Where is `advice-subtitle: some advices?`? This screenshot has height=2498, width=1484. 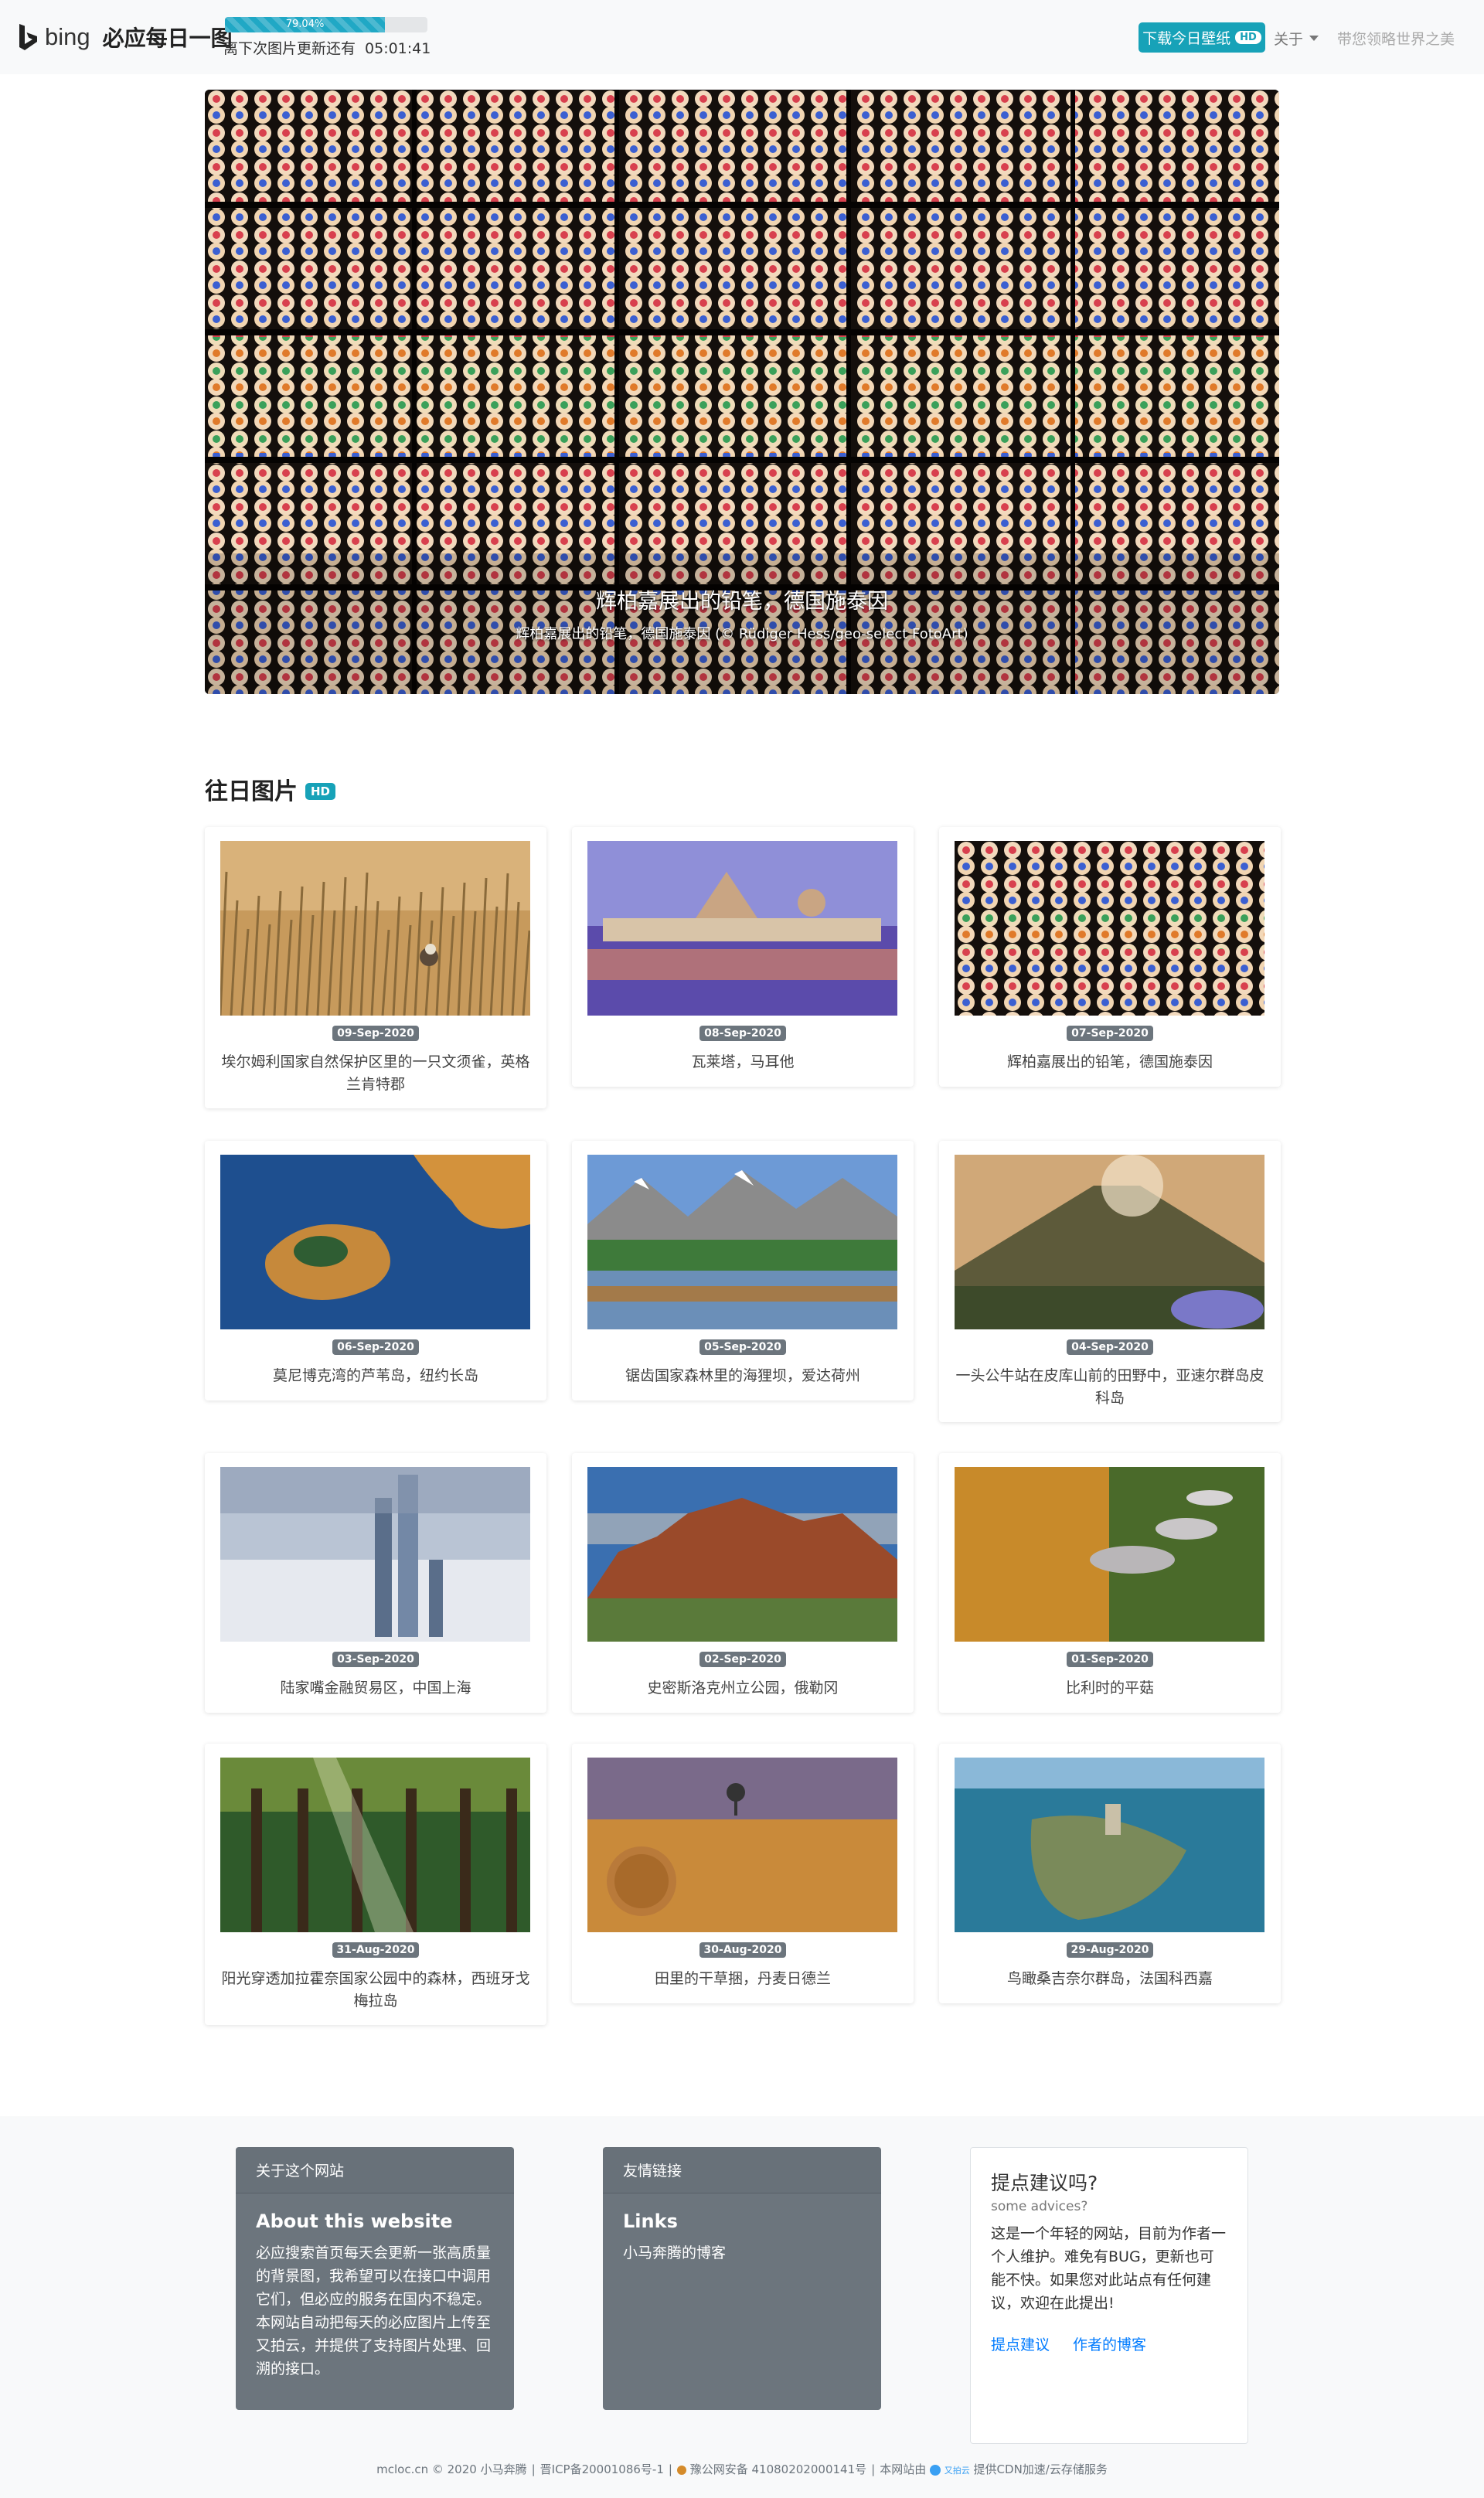 advice-subtitle: some advices? is located at coordinates (1039, 2206).